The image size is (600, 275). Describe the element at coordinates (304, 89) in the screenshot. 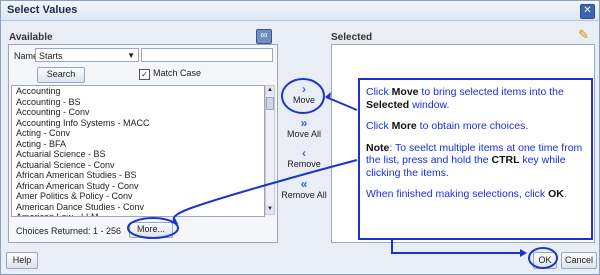

I see `move-icon: ›` at that location.